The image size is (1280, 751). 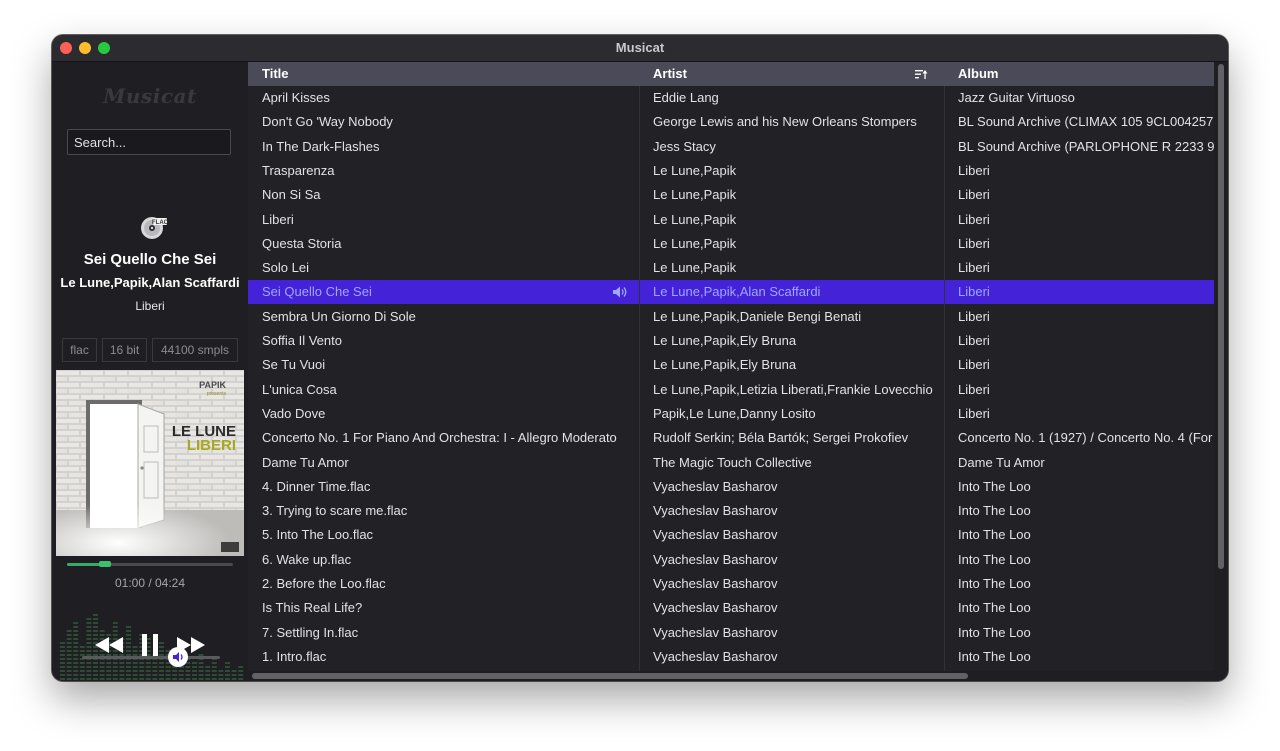 I want to click on cell-title: Vado Dove, so click(x=294, y=413).